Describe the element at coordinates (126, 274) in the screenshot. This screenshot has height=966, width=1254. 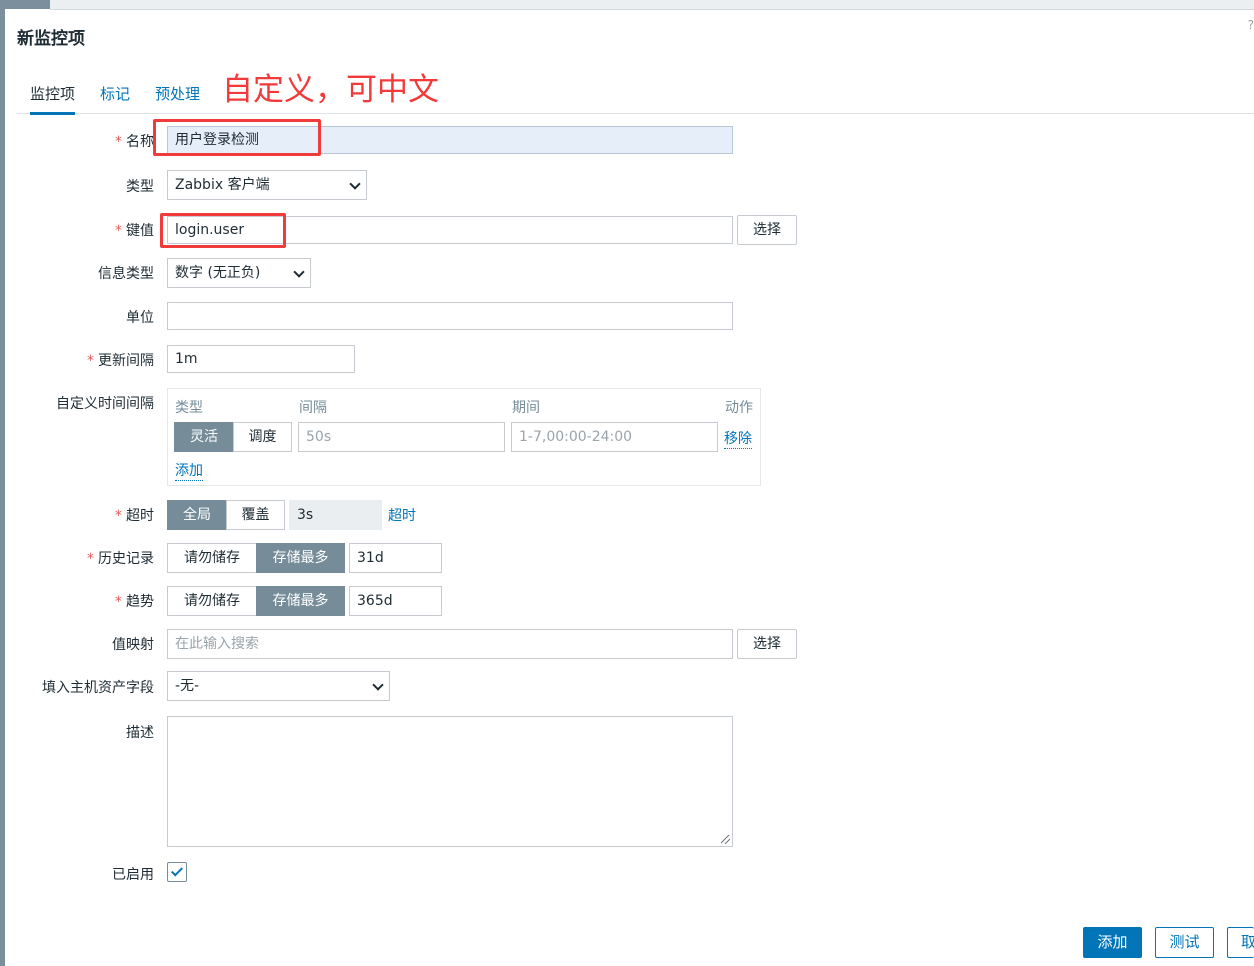
I see `info-type-label: 信息类型` at that location.